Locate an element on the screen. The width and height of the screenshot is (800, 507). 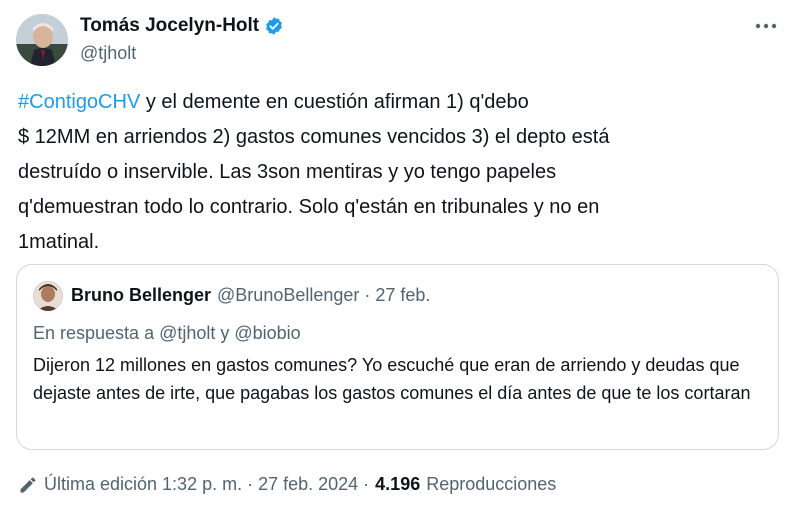
quoted-avatar-image is located at coordinates (48, 296).